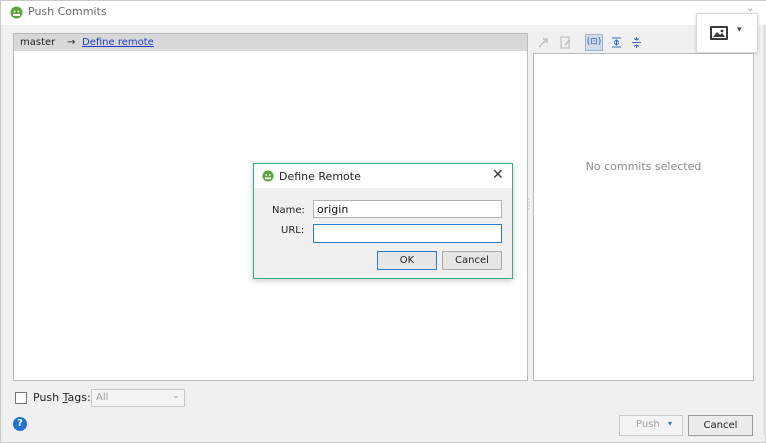 Image resolution: width=766 pixels, height=443 pixels. What do you see at coordinates (529, 205) in the screenshot?
I see `splitter-handle: :::` at bounding box center [529, 205].